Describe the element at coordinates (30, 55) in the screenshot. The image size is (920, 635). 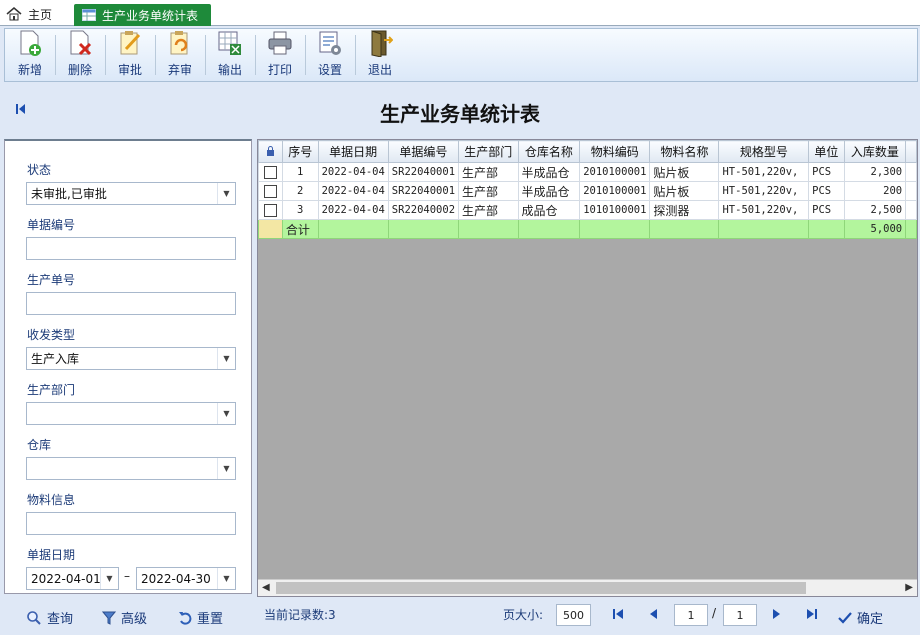
I see `add-button: 新增` at that location.